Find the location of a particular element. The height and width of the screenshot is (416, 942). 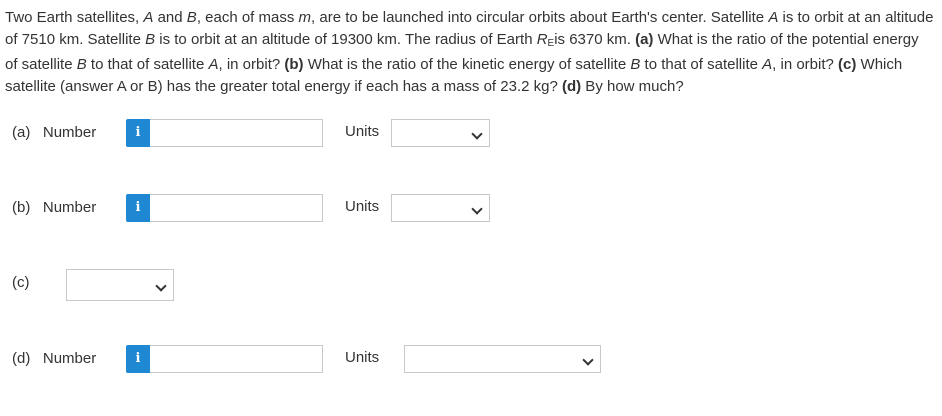

part-a-row: (a) Number i Units is located at coordinates (471, 133).